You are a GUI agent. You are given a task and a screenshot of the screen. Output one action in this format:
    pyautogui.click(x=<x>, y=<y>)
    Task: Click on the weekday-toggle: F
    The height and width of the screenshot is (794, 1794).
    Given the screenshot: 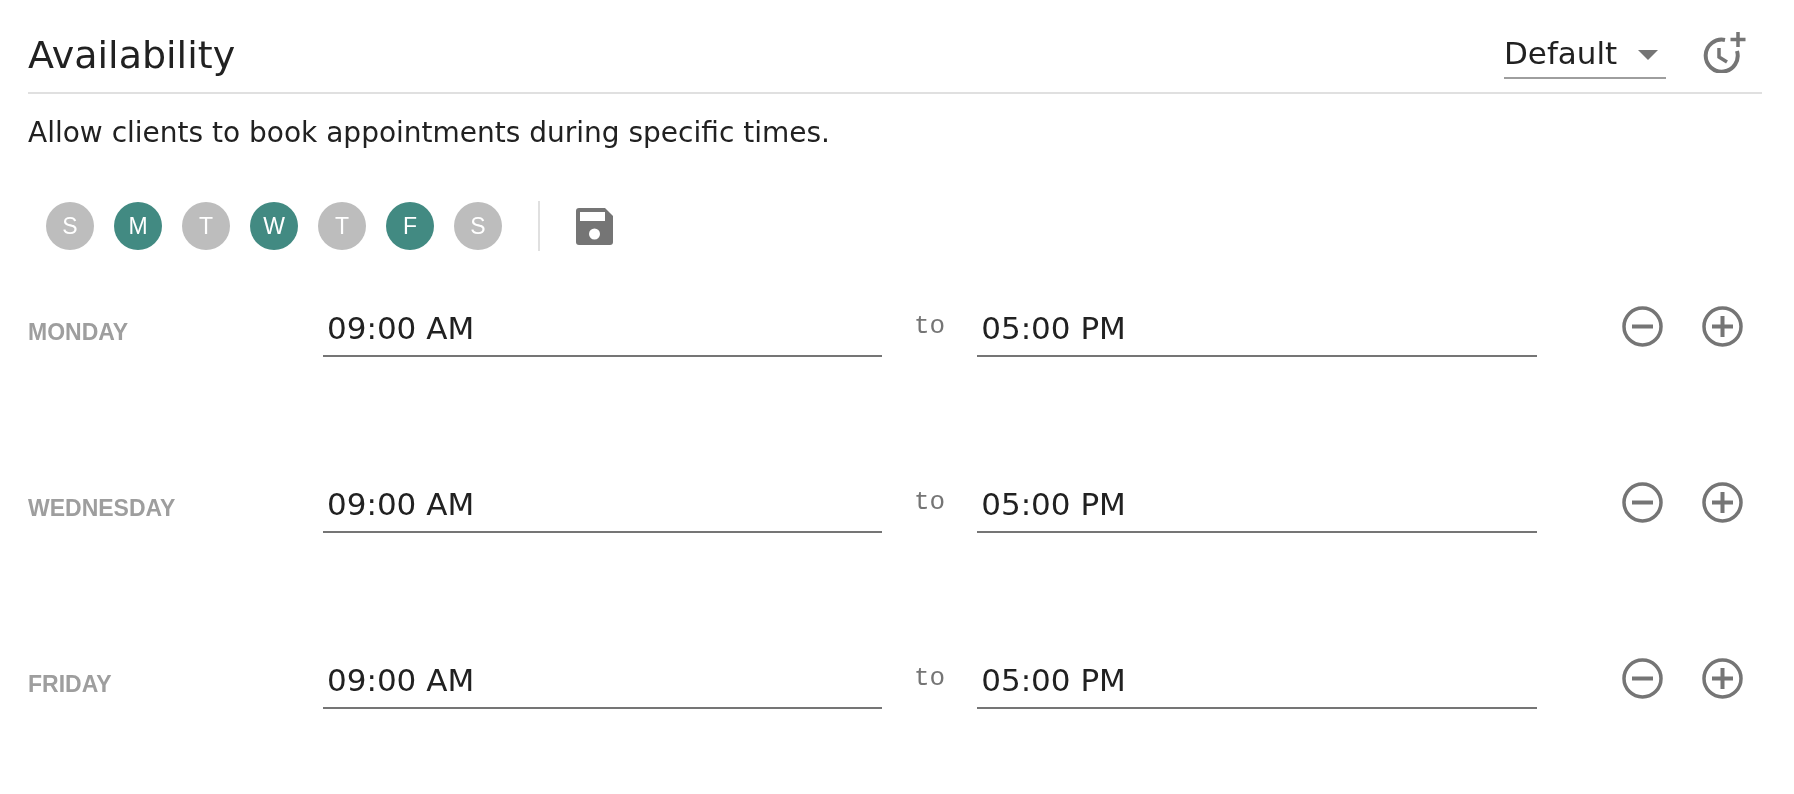 What is the action you would take?
    pyautogui.click(x=410, y=226)
    